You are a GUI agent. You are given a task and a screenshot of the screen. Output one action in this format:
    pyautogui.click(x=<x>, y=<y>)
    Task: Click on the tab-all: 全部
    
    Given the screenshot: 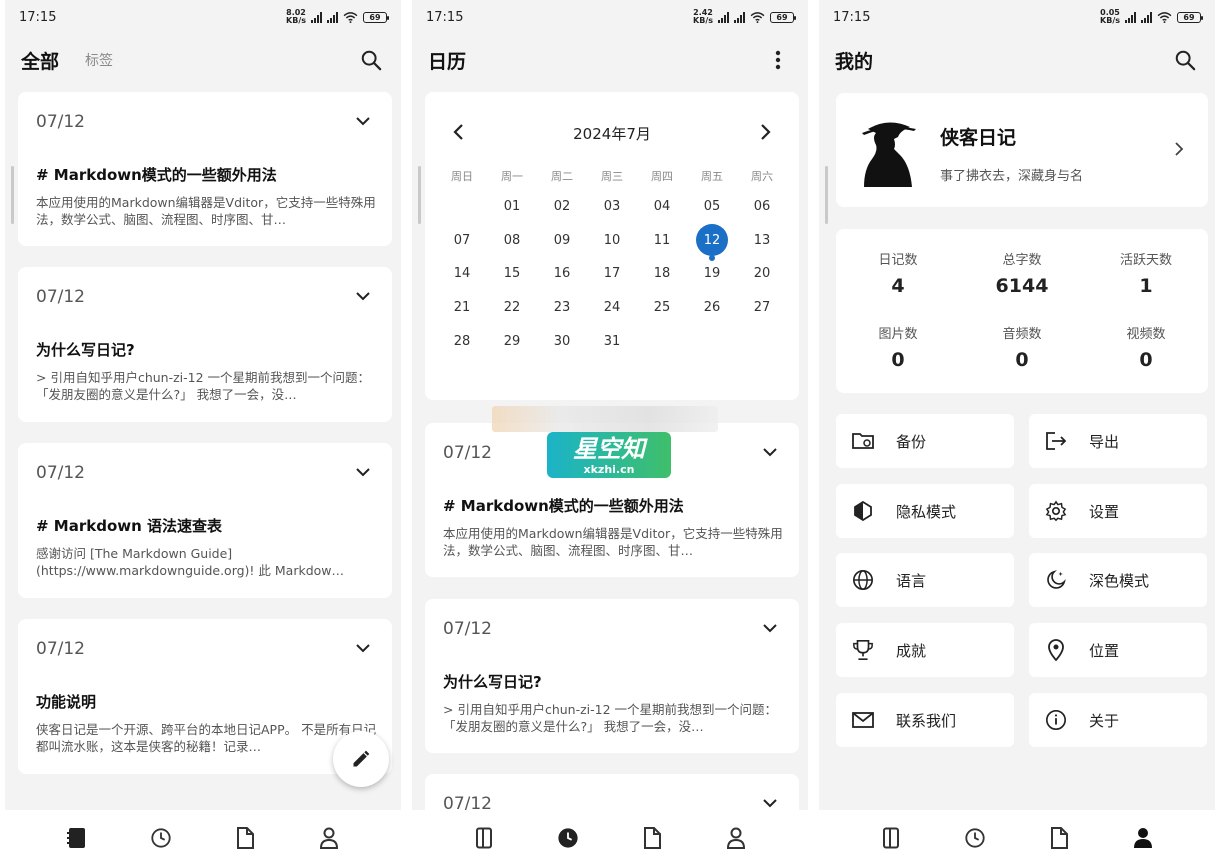 What is the action you would take?
    pyautogui.click(x=40, y=60)
    